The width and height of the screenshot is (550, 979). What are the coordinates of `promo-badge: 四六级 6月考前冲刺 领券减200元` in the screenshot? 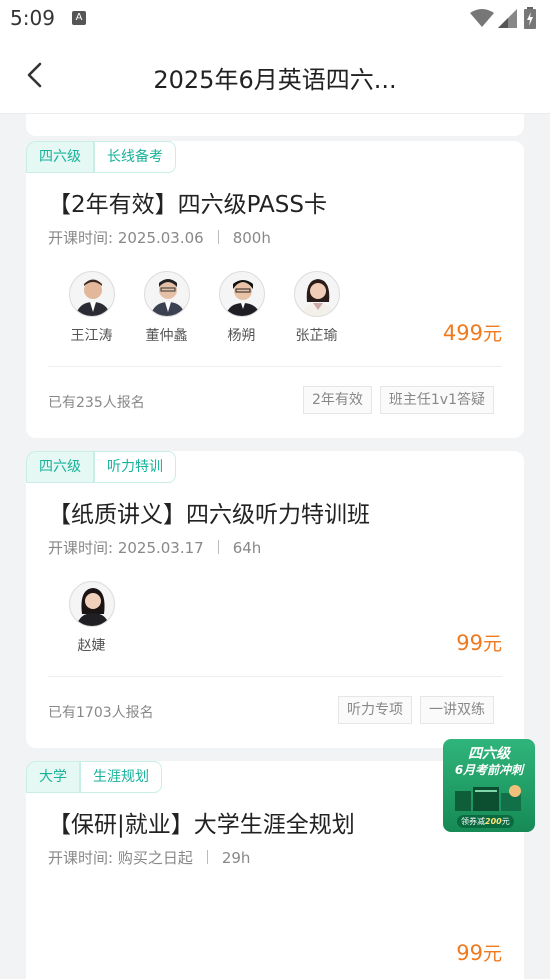 It's located at (489, 785).